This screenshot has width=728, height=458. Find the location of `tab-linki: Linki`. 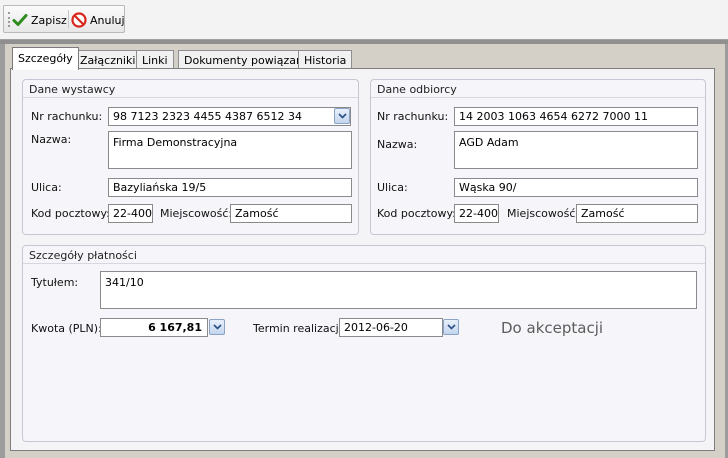

tab-linki: Linki is located at coordinates (155, 59).